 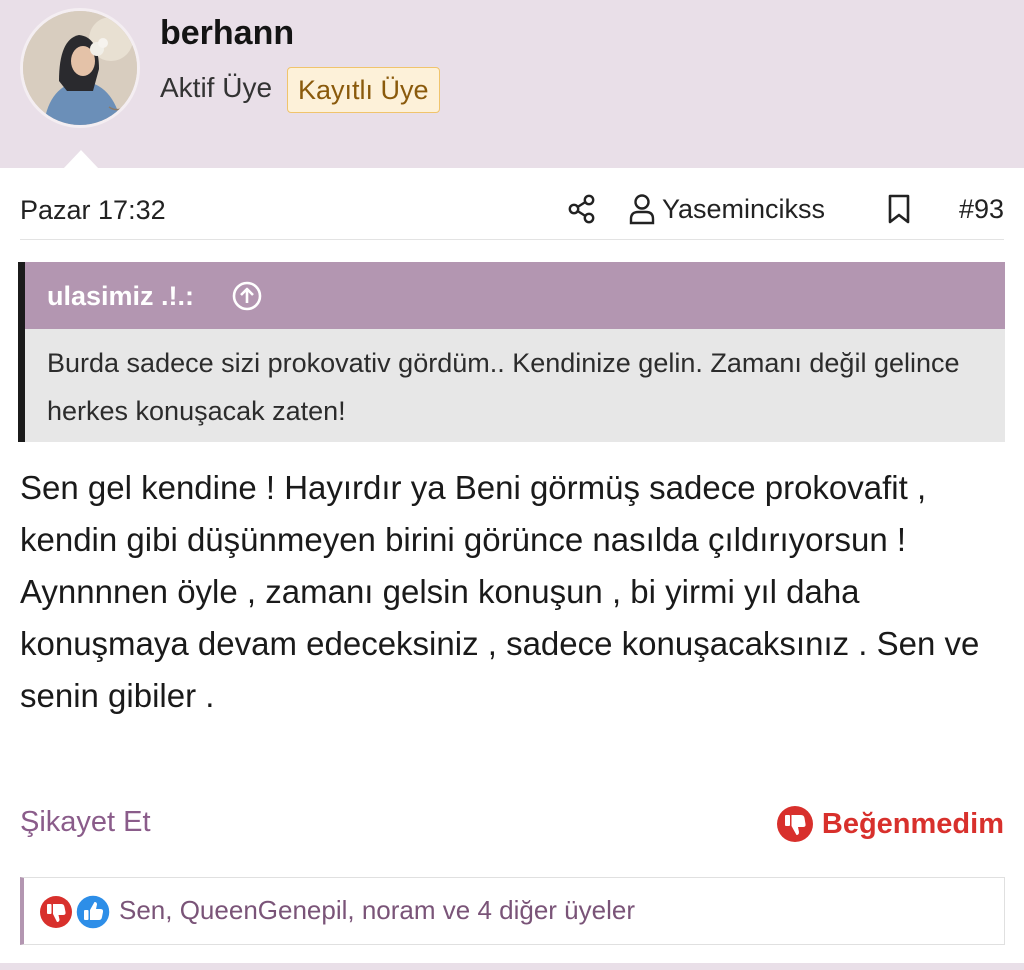 I want to click on header-pointer, so click(x=81, y=159).